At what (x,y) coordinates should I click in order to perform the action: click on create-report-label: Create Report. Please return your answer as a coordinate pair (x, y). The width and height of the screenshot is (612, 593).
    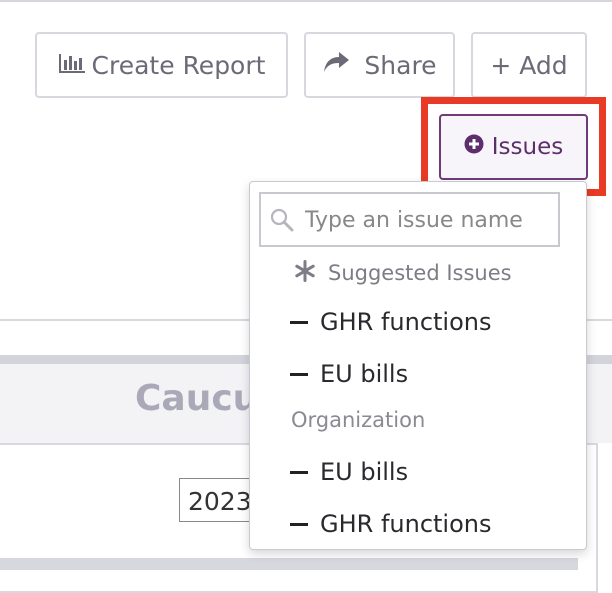
    Looking at the image, I should click on (178, 65).